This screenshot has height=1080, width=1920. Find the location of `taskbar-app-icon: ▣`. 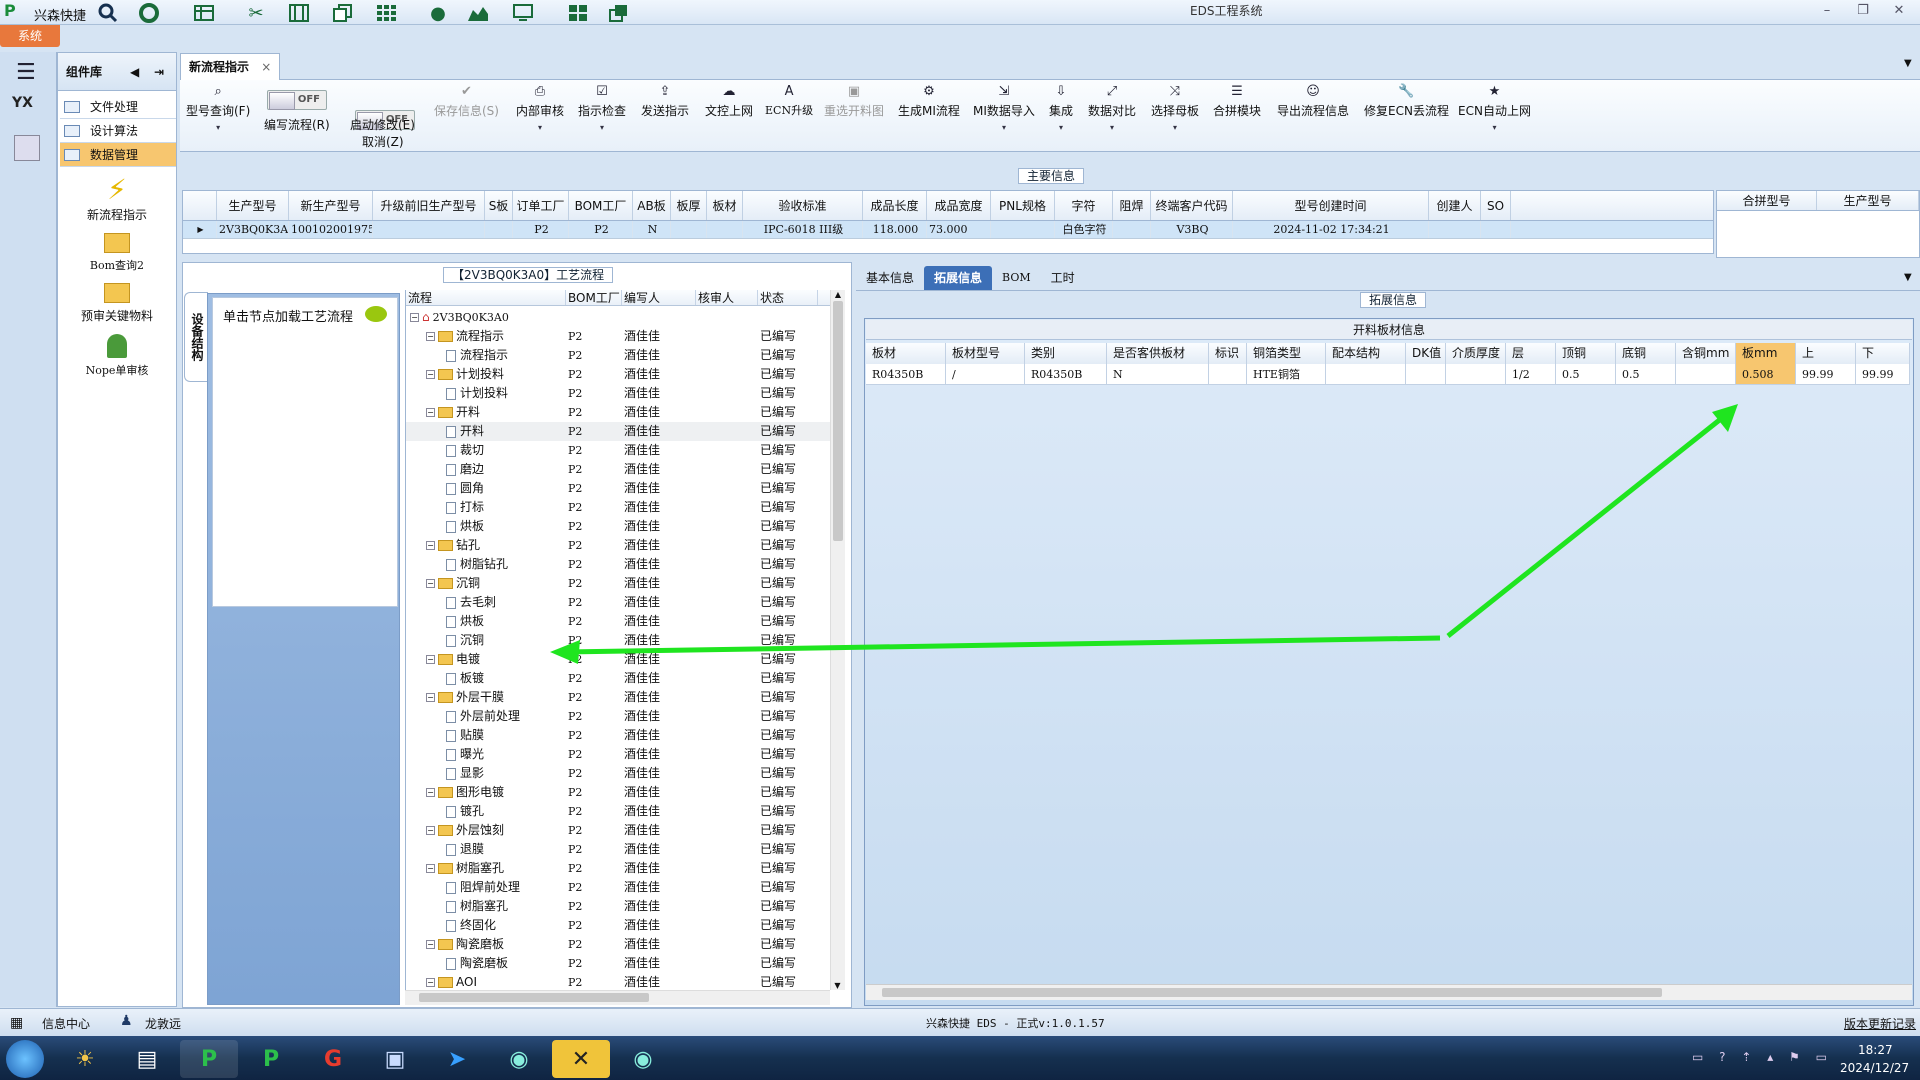

taskbar-app-icon: ▣ is located at coordinates (395, 1059).